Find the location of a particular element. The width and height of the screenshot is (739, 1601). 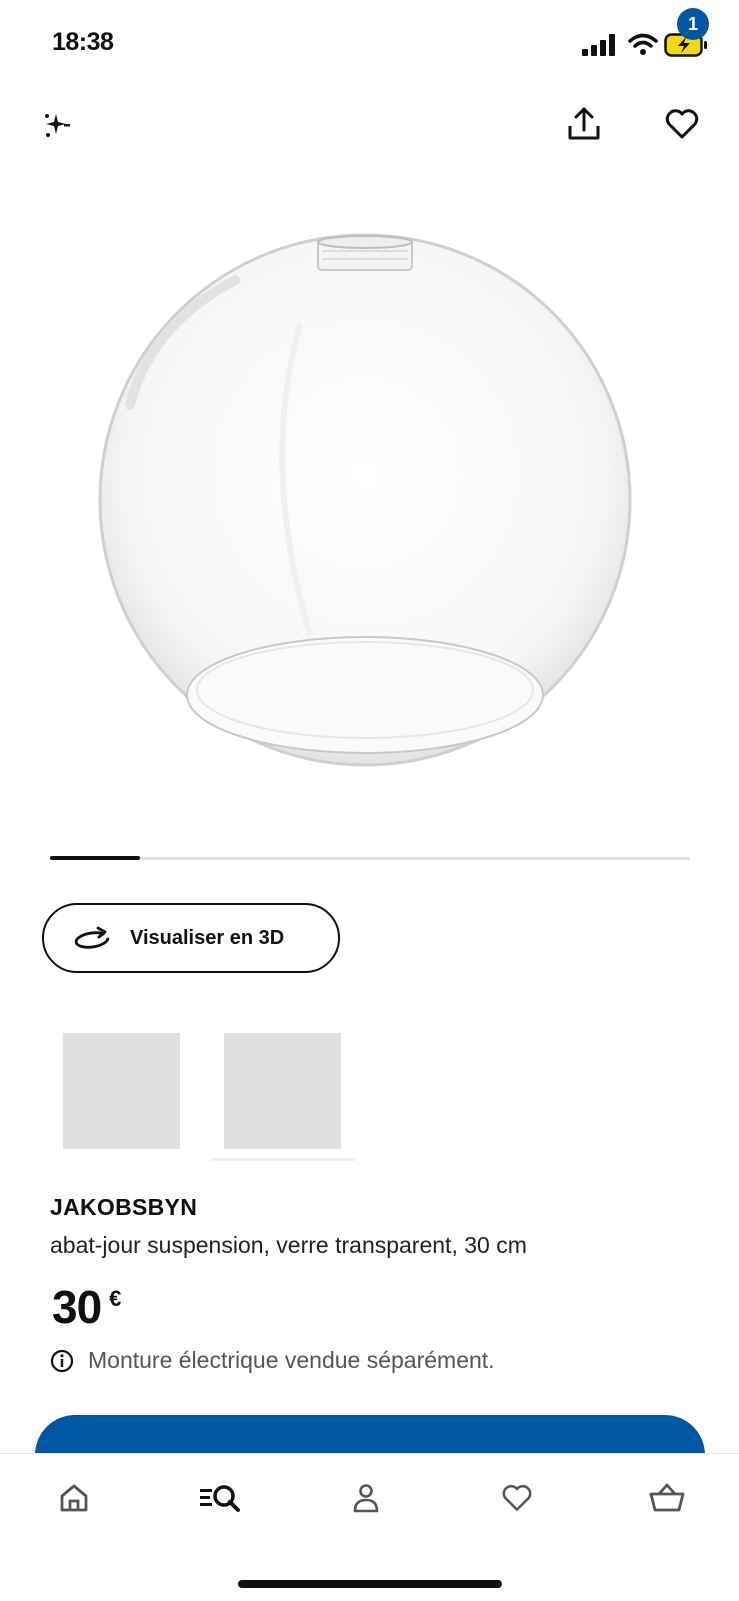

carousel-progress-fill is located at coordinates (95, 858).